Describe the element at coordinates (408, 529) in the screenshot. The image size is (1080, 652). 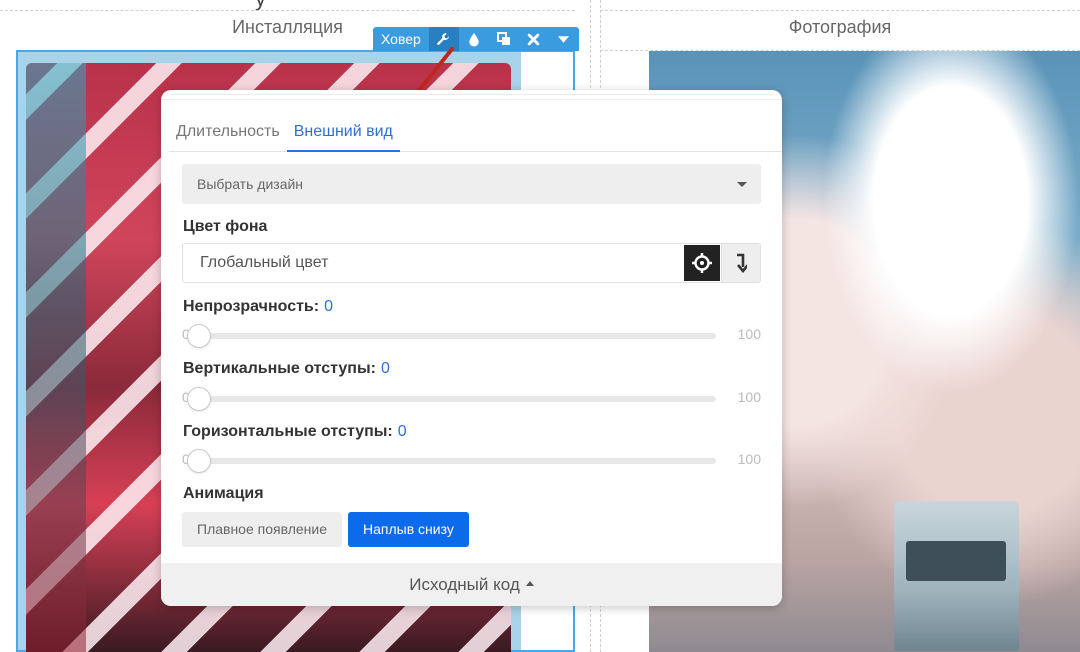
I see `animation-slide-up-button: Наплыв снизу` at that location.